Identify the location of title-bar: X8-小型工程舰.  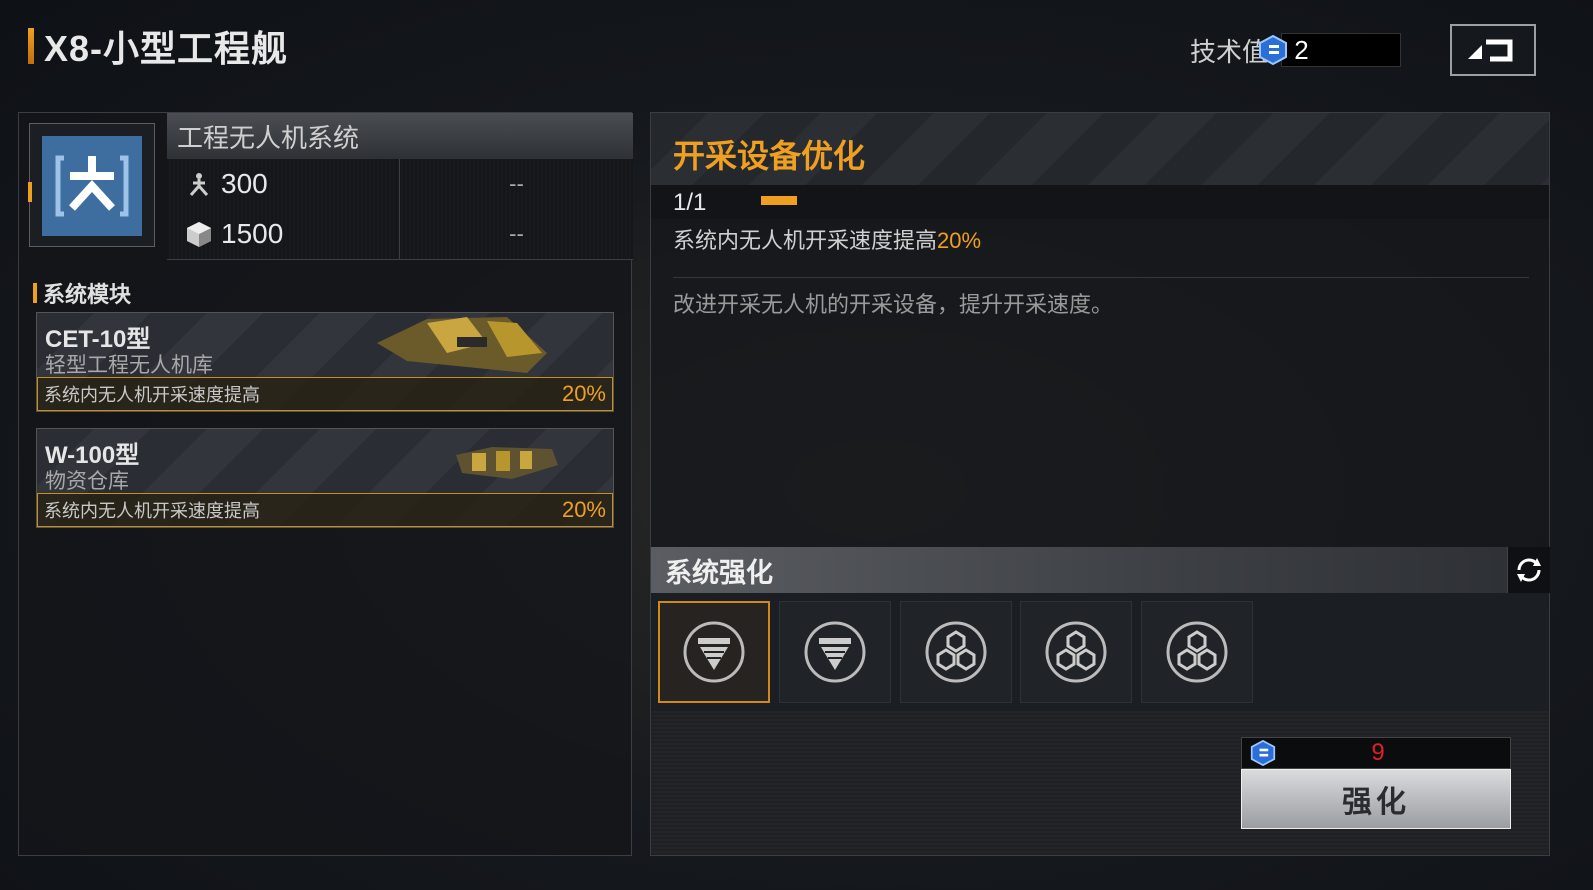
(158, 47).